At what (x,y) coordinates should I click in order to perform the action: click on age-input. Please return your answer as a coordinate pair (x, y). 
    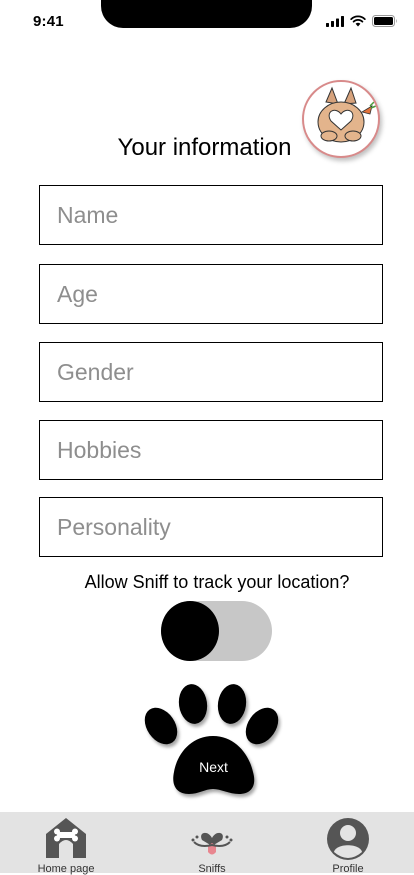
    Looking at the image, I should click on (211, 294).